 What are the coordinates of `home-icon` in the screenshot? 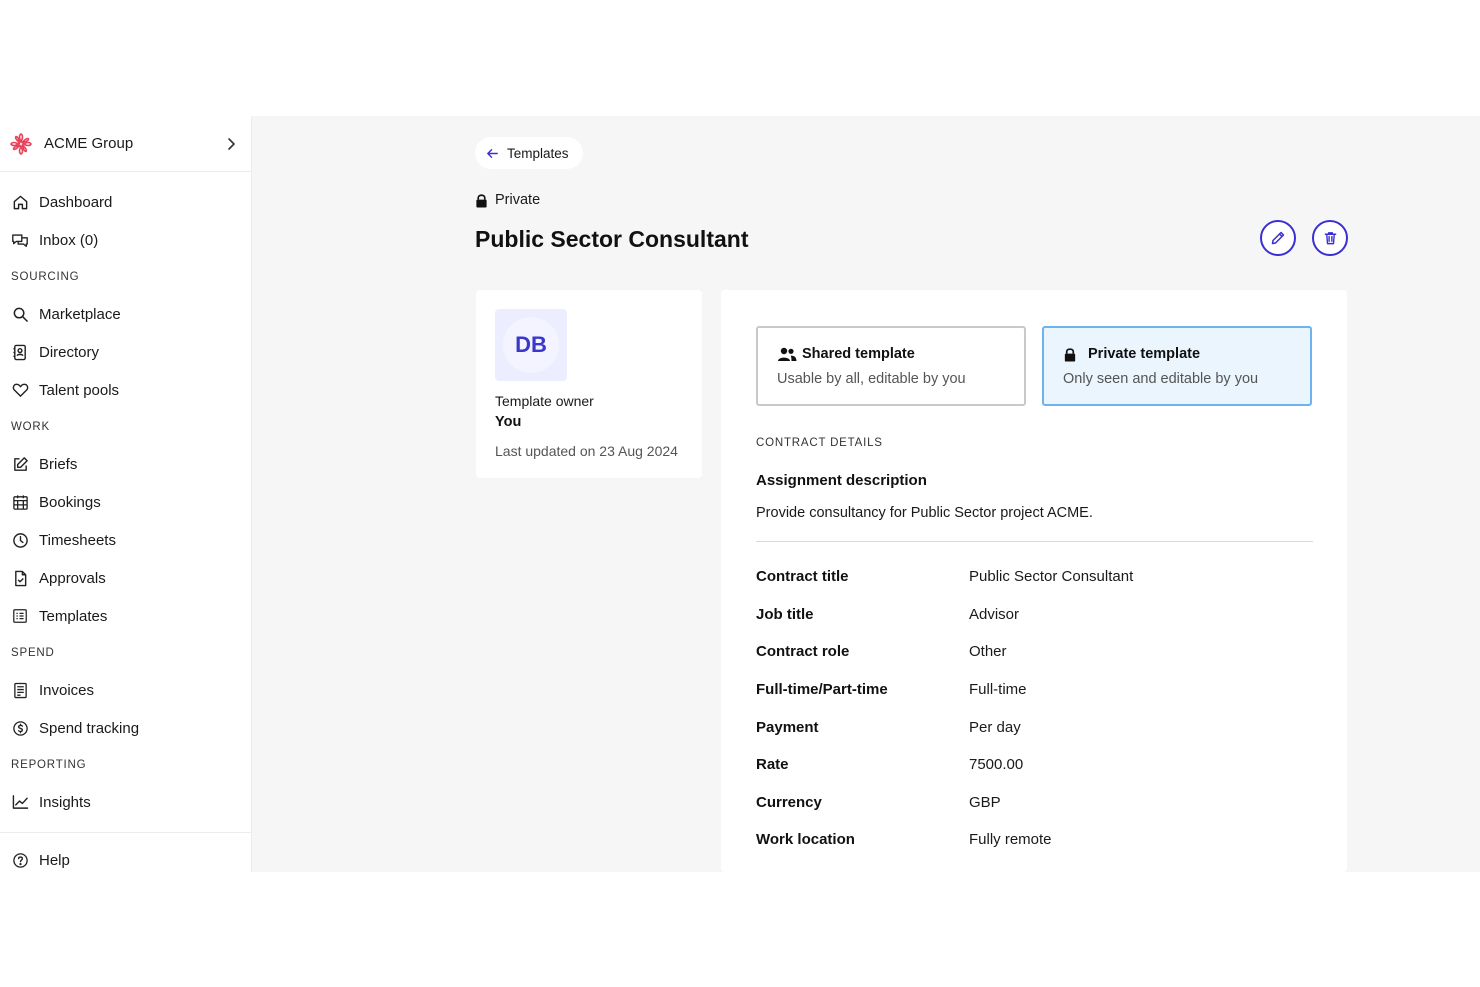 It's located at (20, 202).